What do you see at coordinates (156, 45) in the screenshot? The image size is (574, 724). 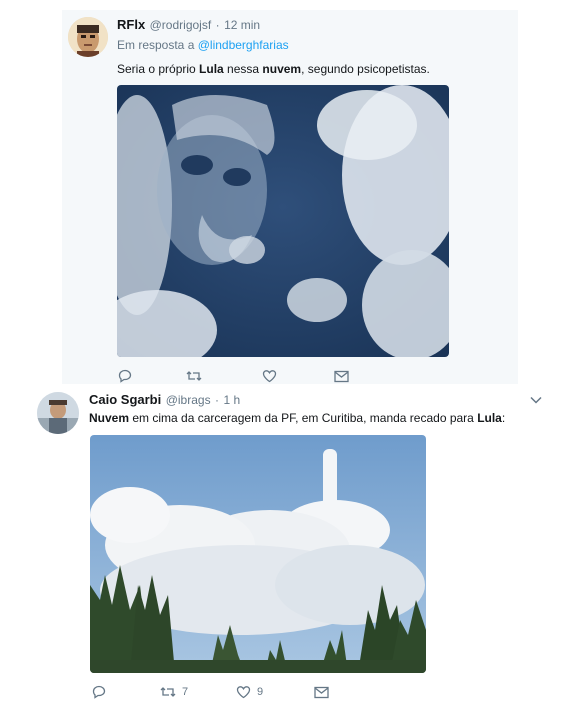 I see `reply-prefix: Em resposta a` at bounding box center [156, 45].